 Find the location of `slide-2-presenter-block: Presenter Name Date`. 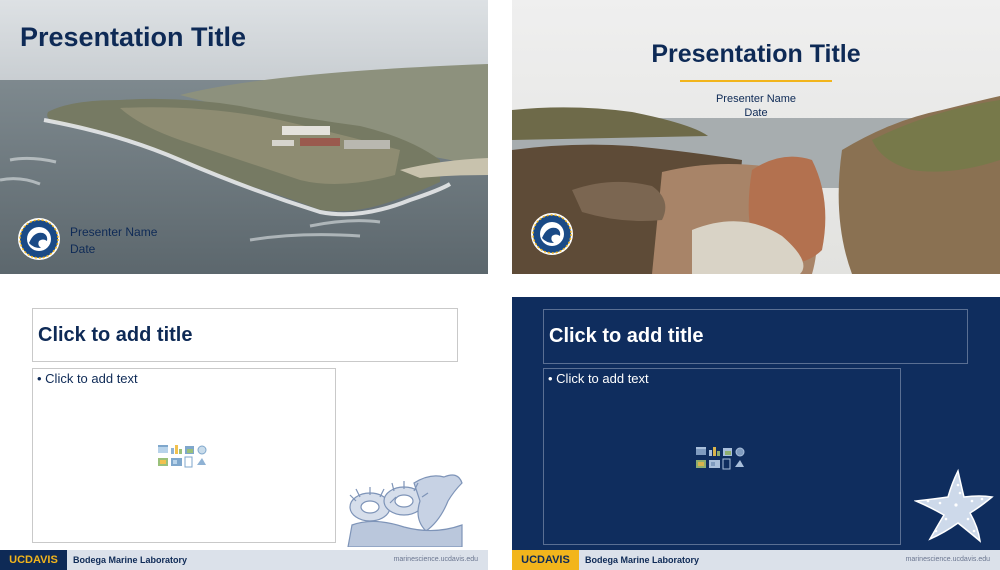

slide-2-presenter-block: Presenter Name Date is located at coordinates (756, 106).